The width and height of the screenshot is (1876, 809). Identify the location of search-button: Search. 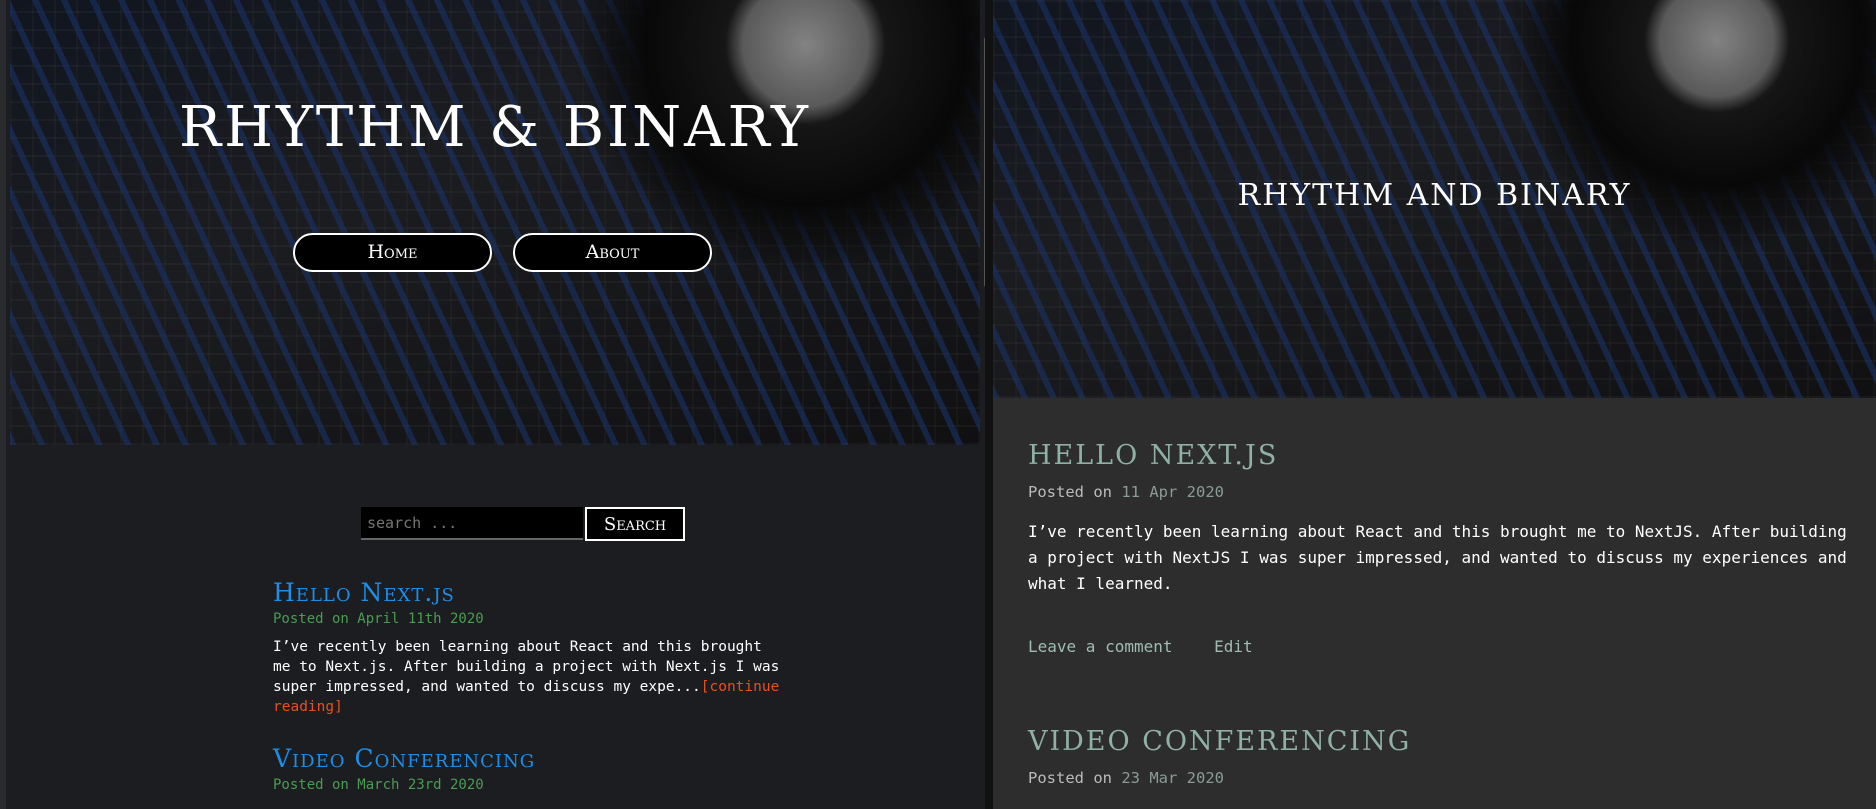
(635, 524).